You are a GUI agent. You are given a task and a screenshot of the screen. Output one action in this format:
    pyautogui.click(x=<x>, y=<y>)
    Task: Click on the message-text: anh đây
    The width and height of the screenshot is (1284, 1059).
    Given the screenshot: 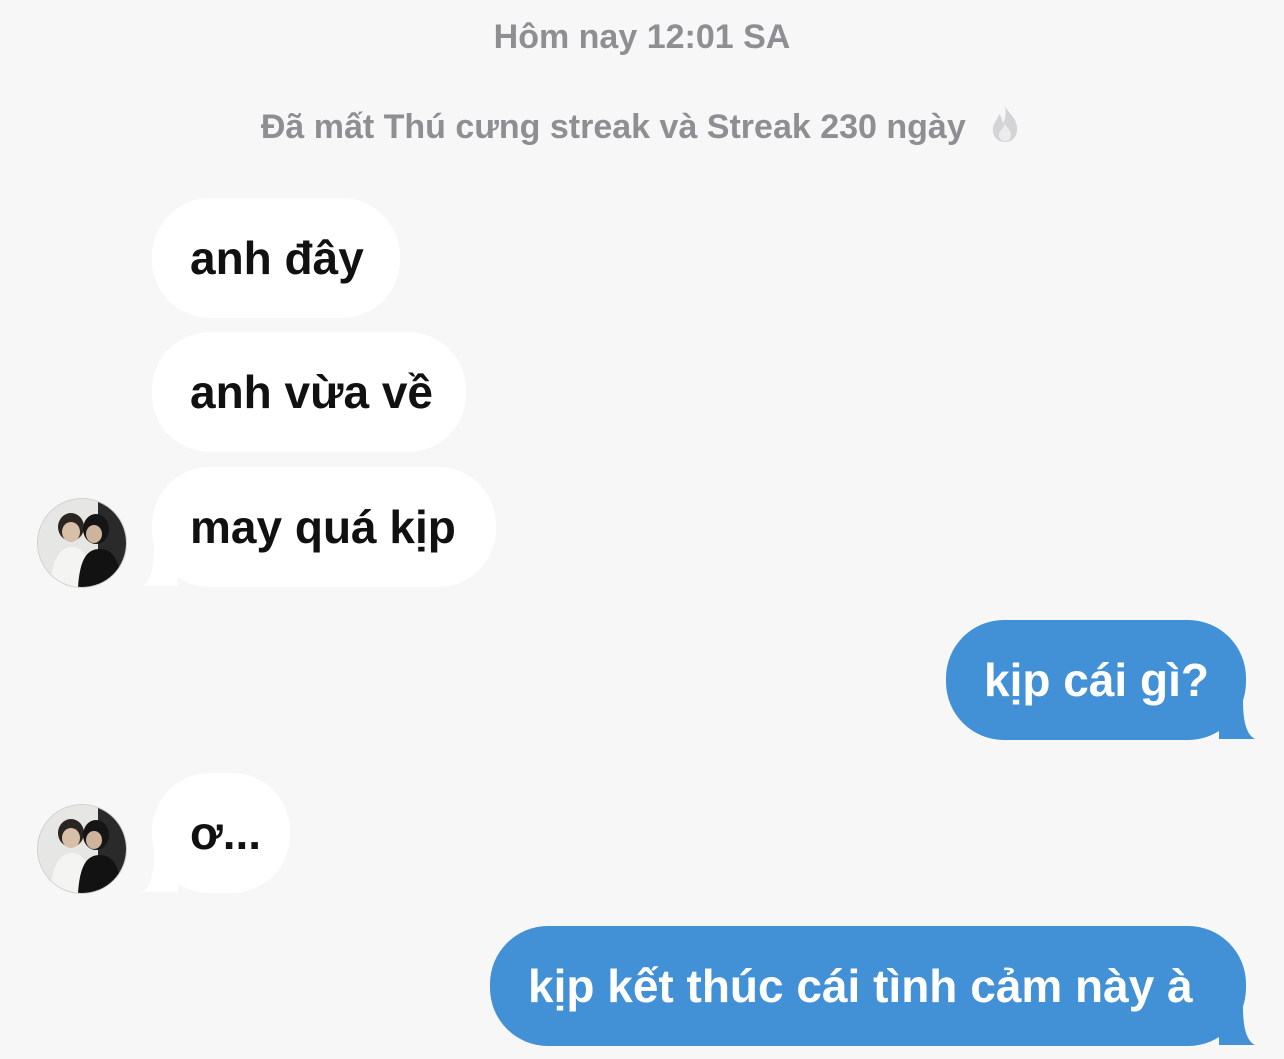 What is the action you would take?
    pyautogui.click(x=277, y=258)
    